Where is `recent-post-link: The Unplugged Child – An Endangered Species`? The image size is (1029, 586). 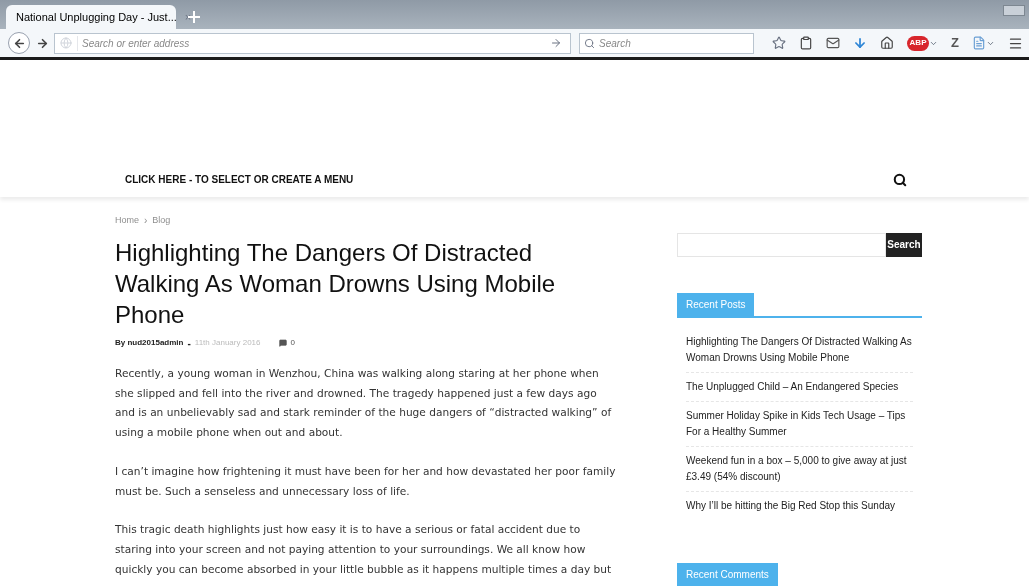 recent-post-link: The Unplugged Child – An Endangered Species is located at coordinates (799, 387).